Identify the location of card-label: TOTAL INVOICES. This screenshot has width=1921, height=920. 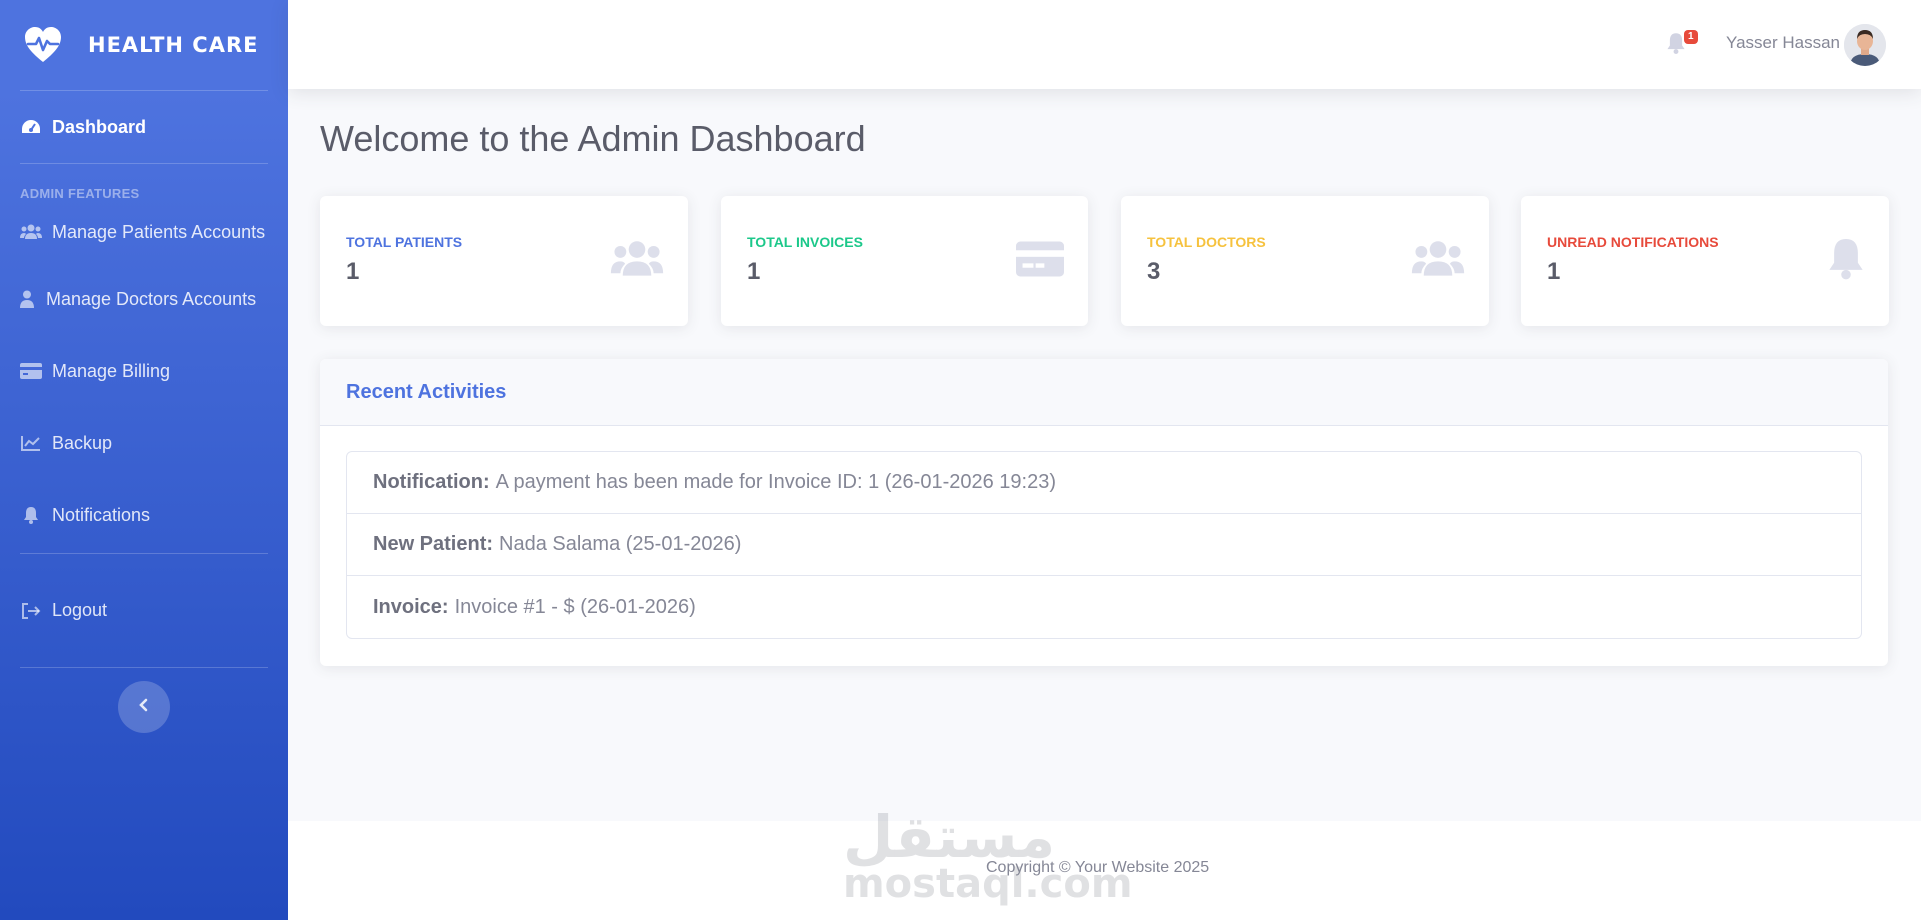
(805, 242).